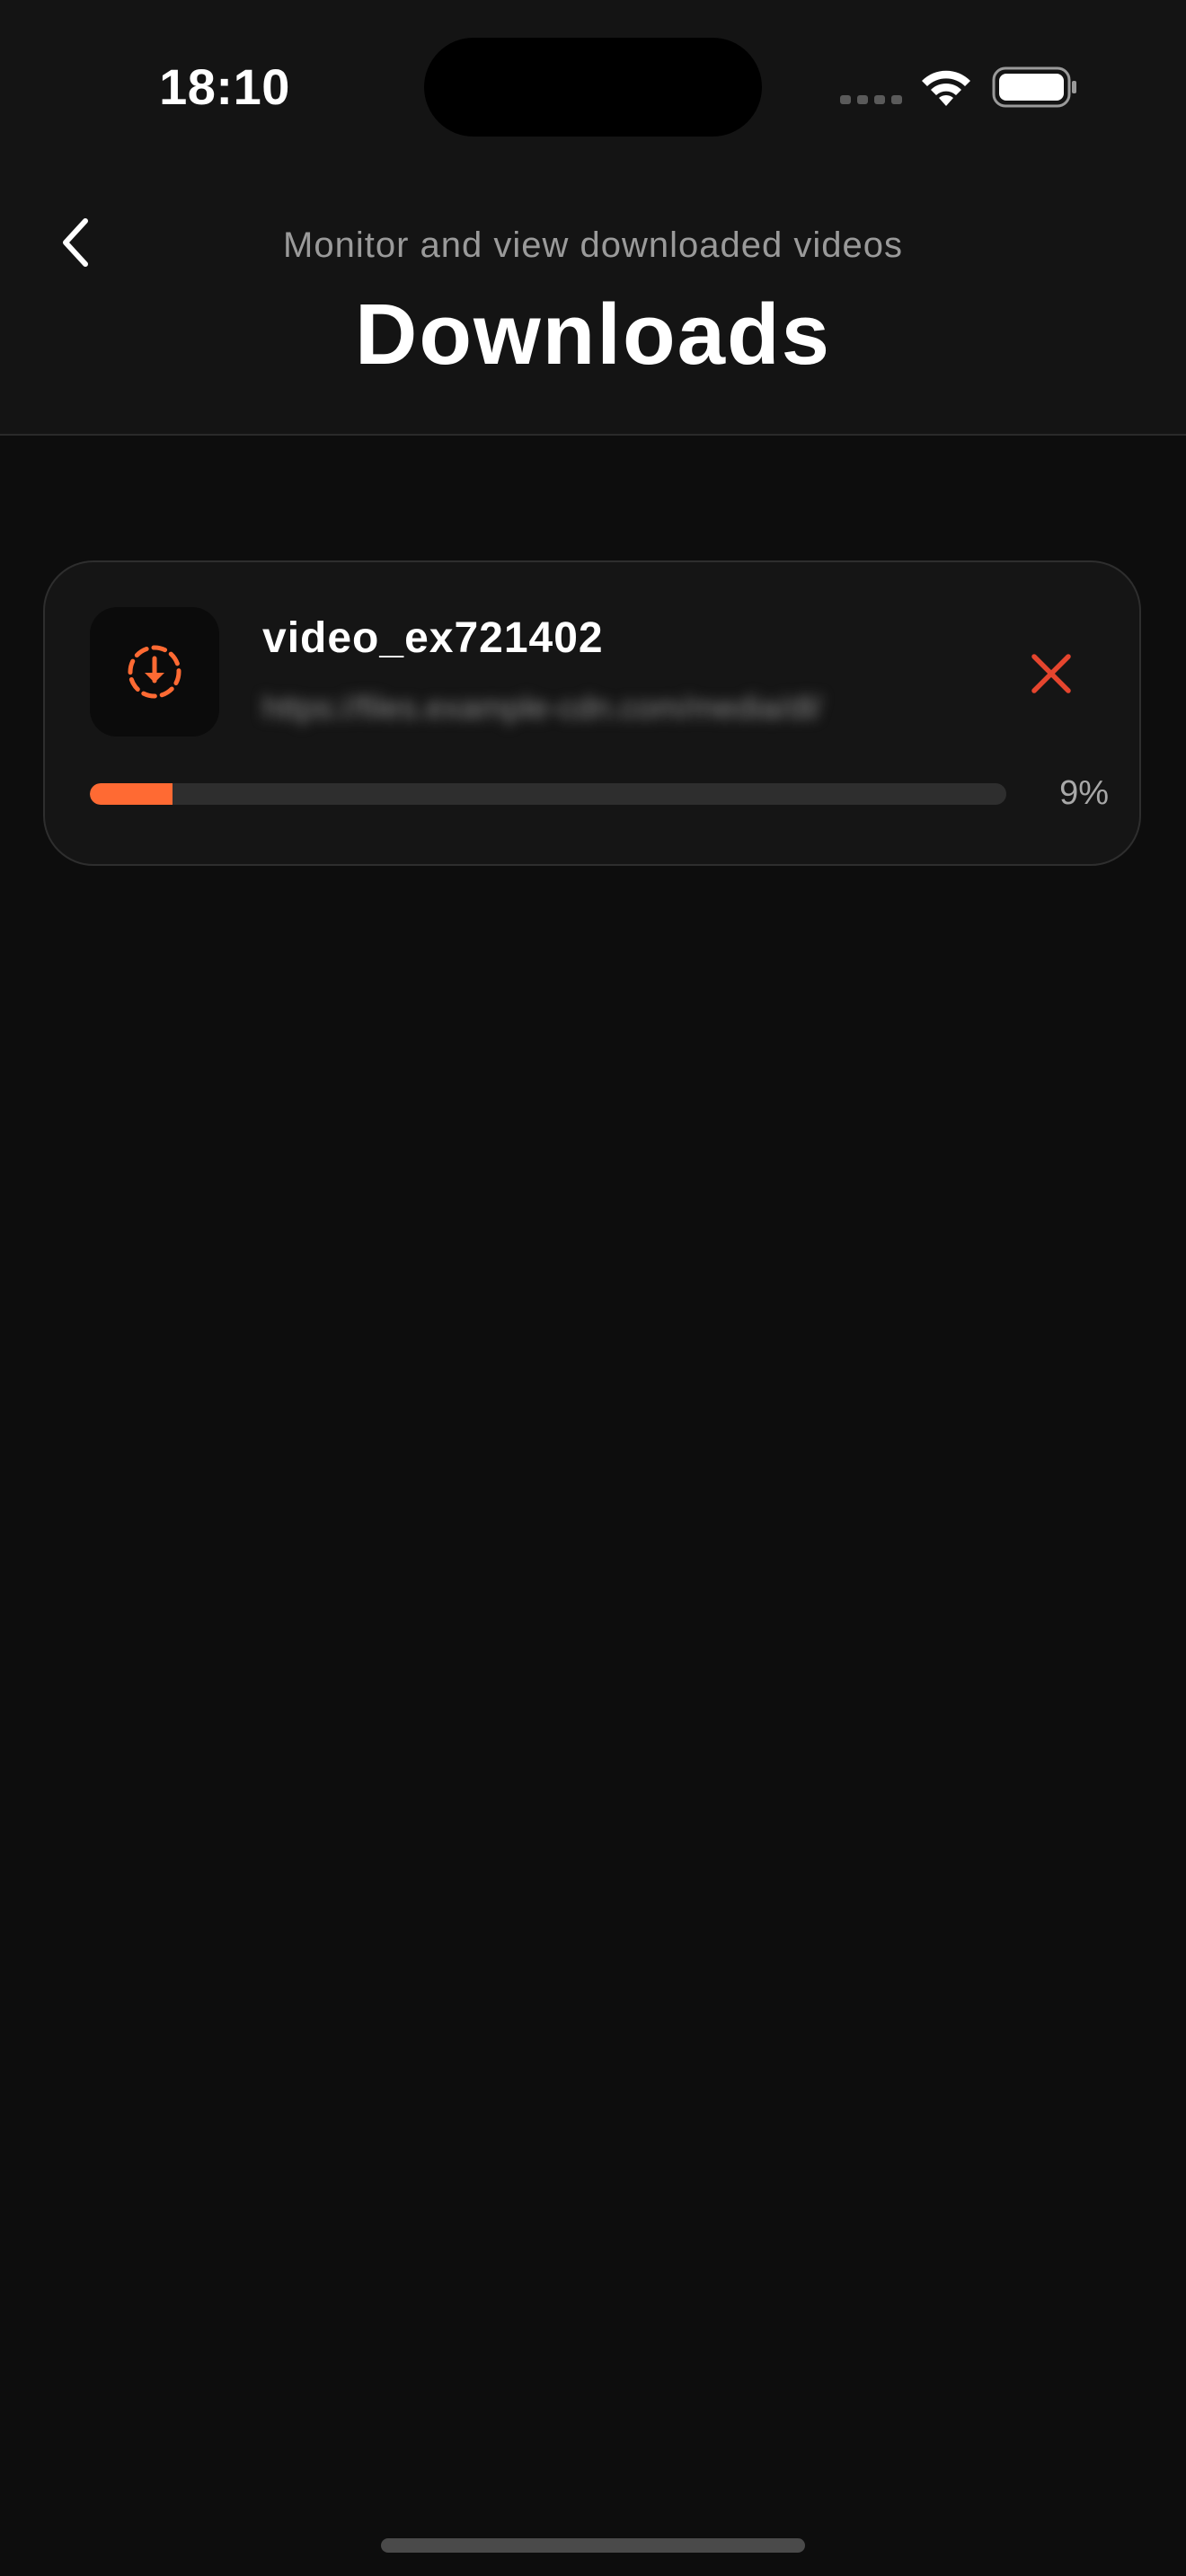 This screenshot has height=2576, width=1186. Describe the element at coordinates (542, 707) in the screenshot. I see `download-source-url: https://files.example-cdn.com/media/dl/` at that location.